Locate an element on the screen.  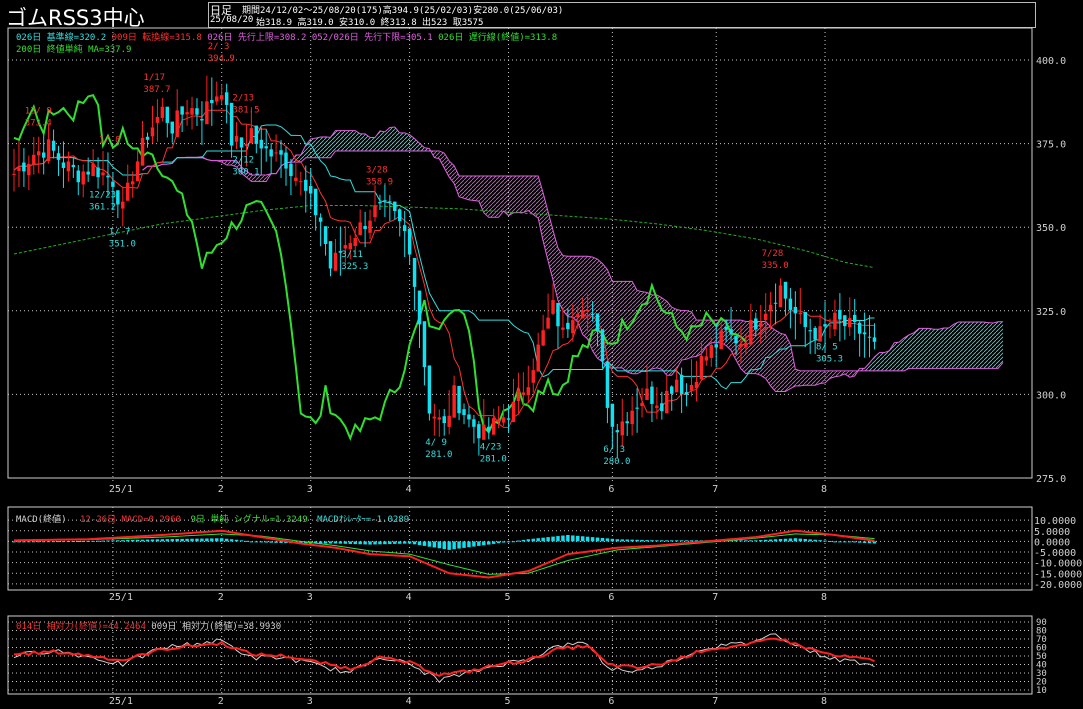
price-annotation: 1/ 7 is located at coordinates (120, 232).